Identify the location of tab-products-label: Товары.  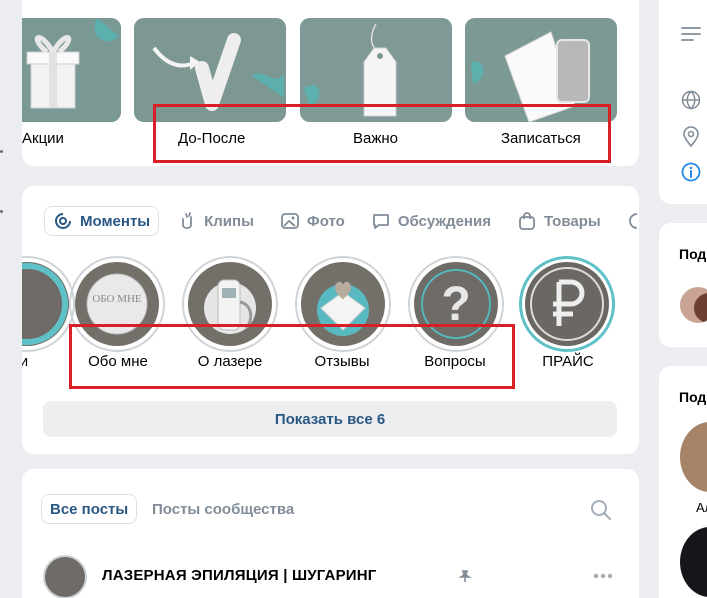
(572, 221).